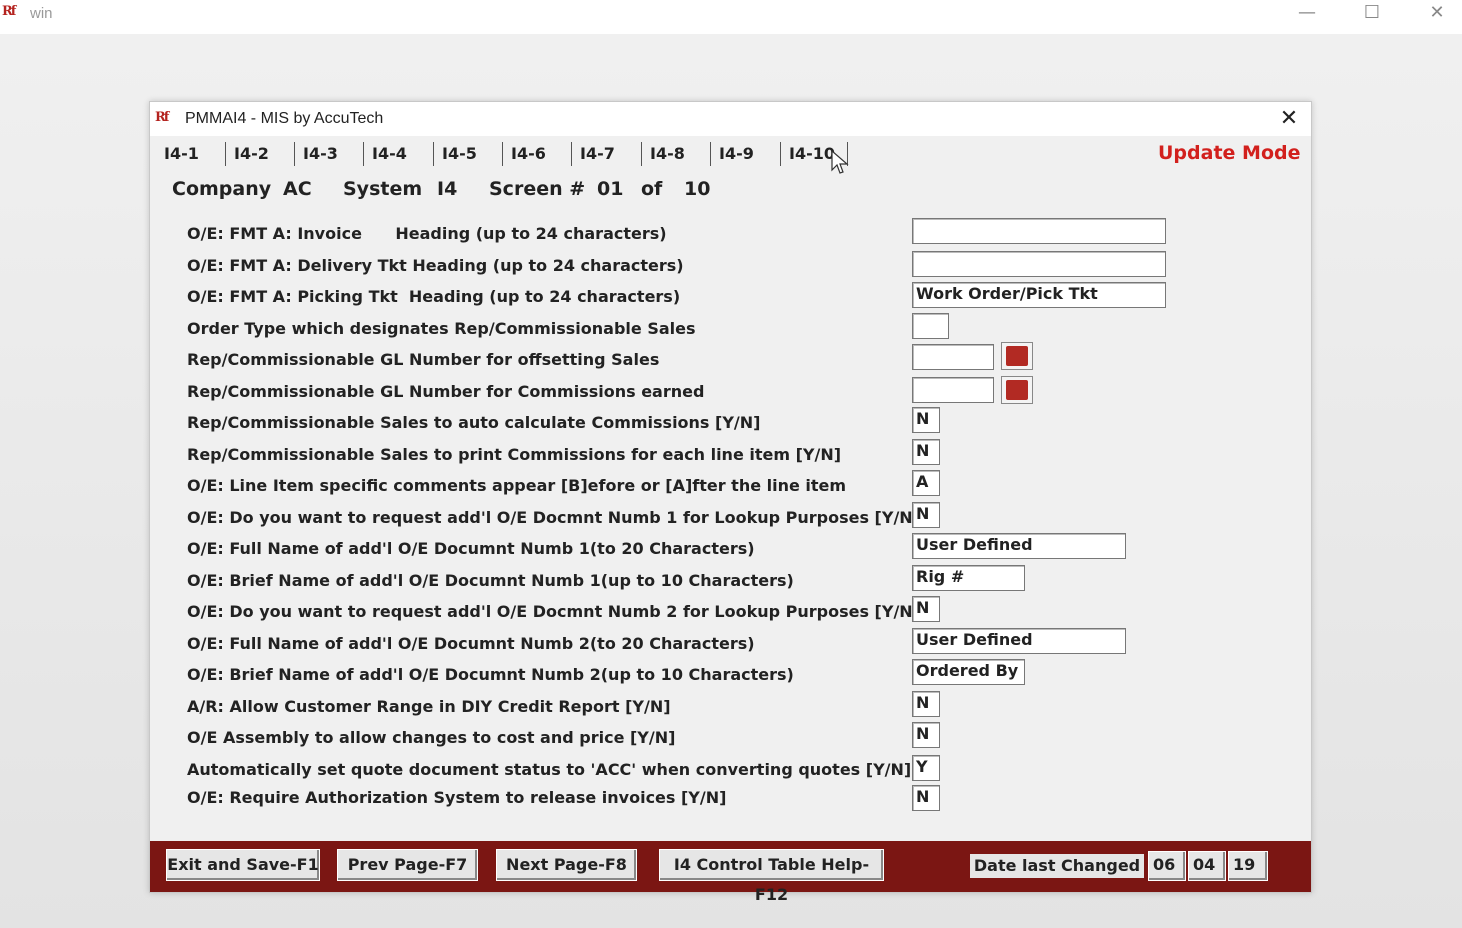  What do you see at coordinates (926, 515) in the screenshot?
I see `request-docnum1-field: N` at bounding box center [926, 515].